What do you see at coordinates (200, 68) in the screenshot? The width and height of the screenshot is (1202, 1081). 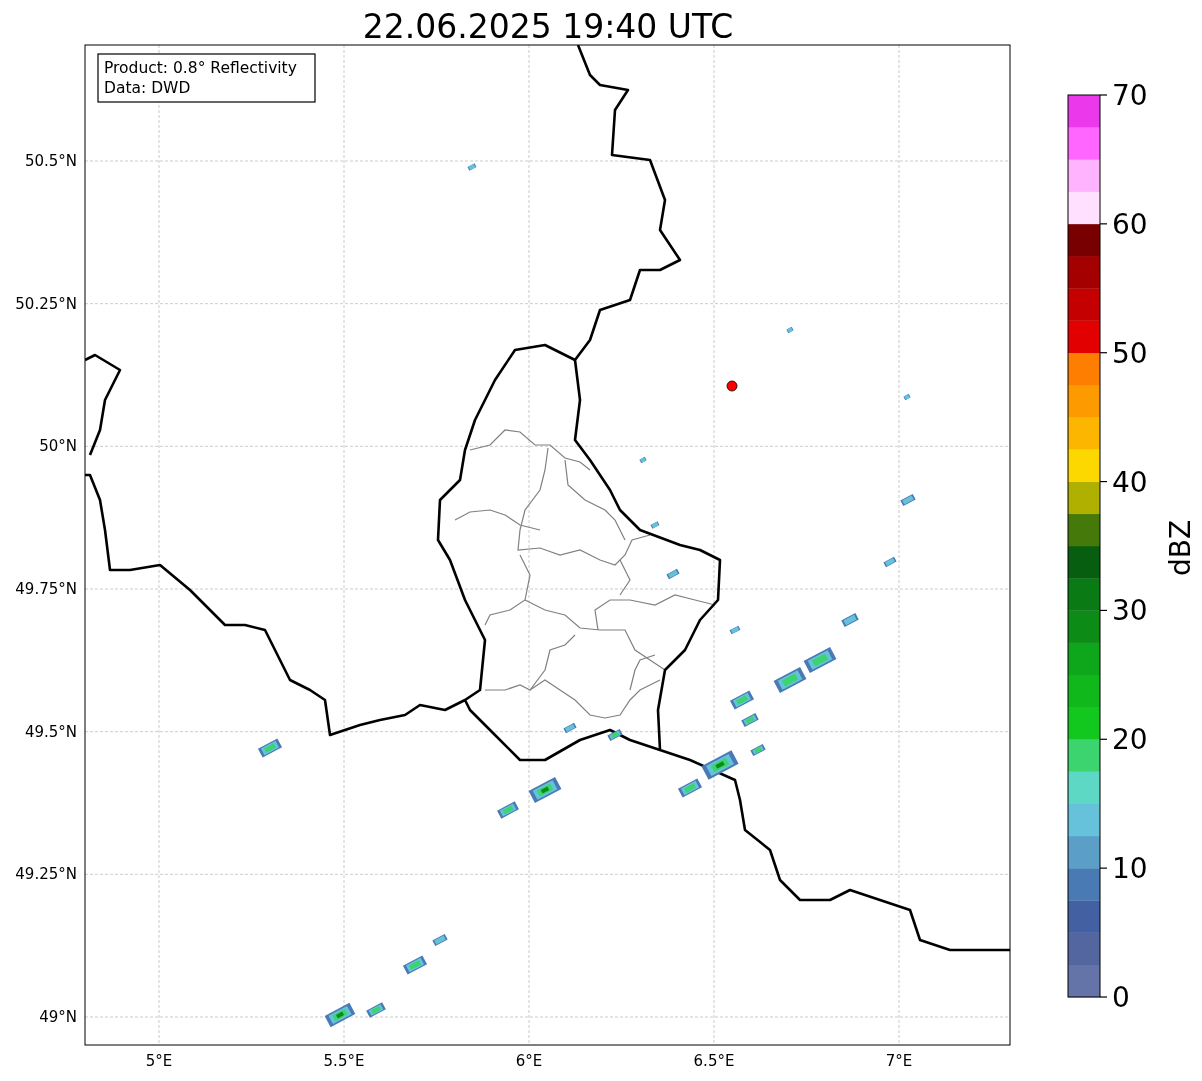 I see `info-text: Product: 0.8° Reflectivity` at bounding box center [200, 68].